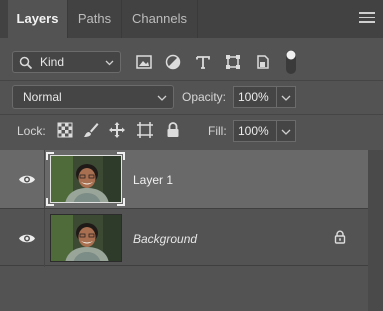  I want to click on image-filter-icon, so click(144, 62).